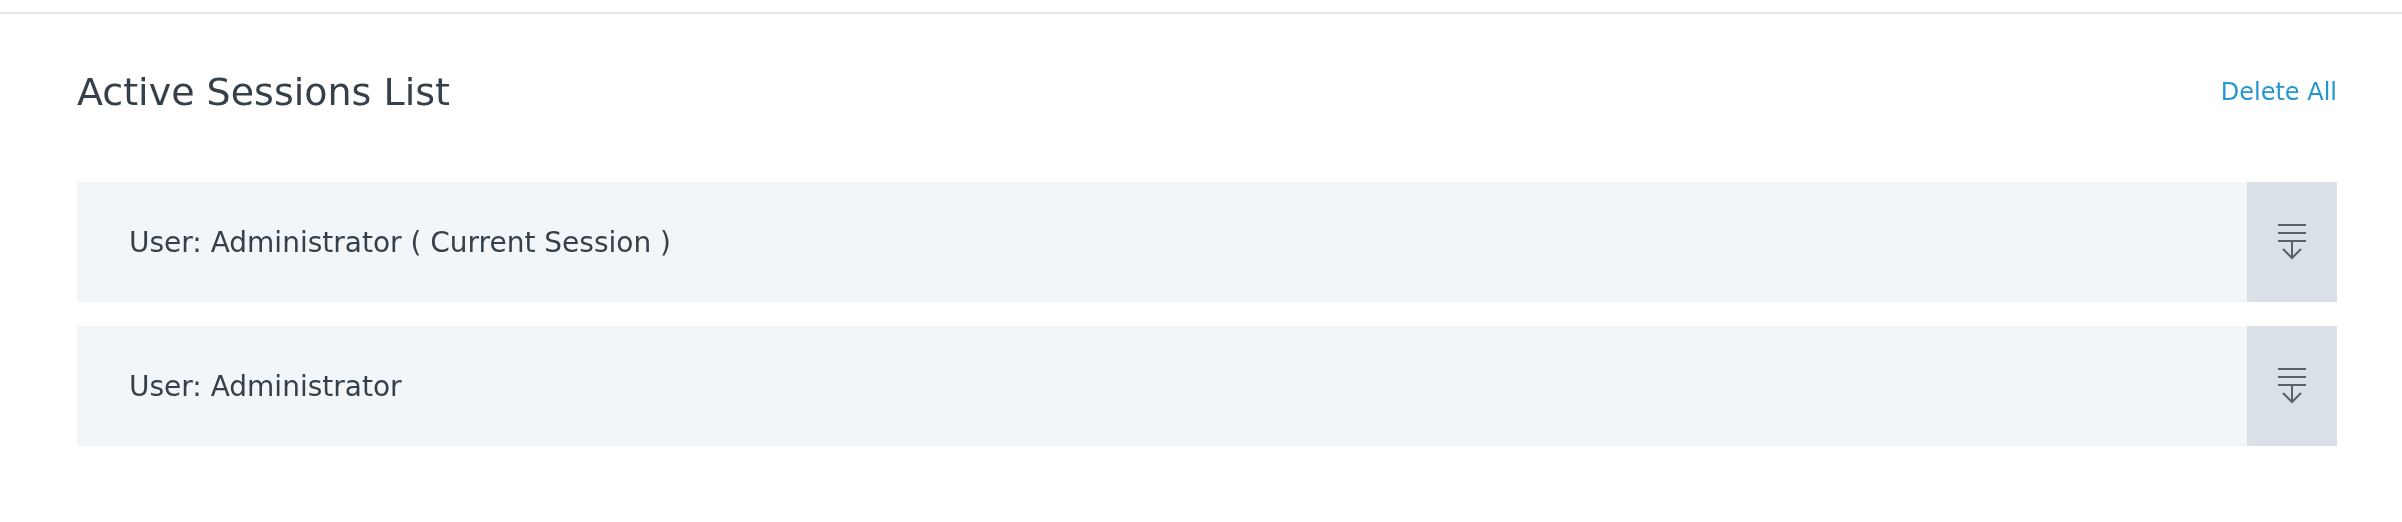 Image resolution: width=2402 pixels, height=522 pixels. What do you see at coordinates (263, 92) in the screenshot?
I see `page-title: Active Sessions List` at bounding box center [263, 92].